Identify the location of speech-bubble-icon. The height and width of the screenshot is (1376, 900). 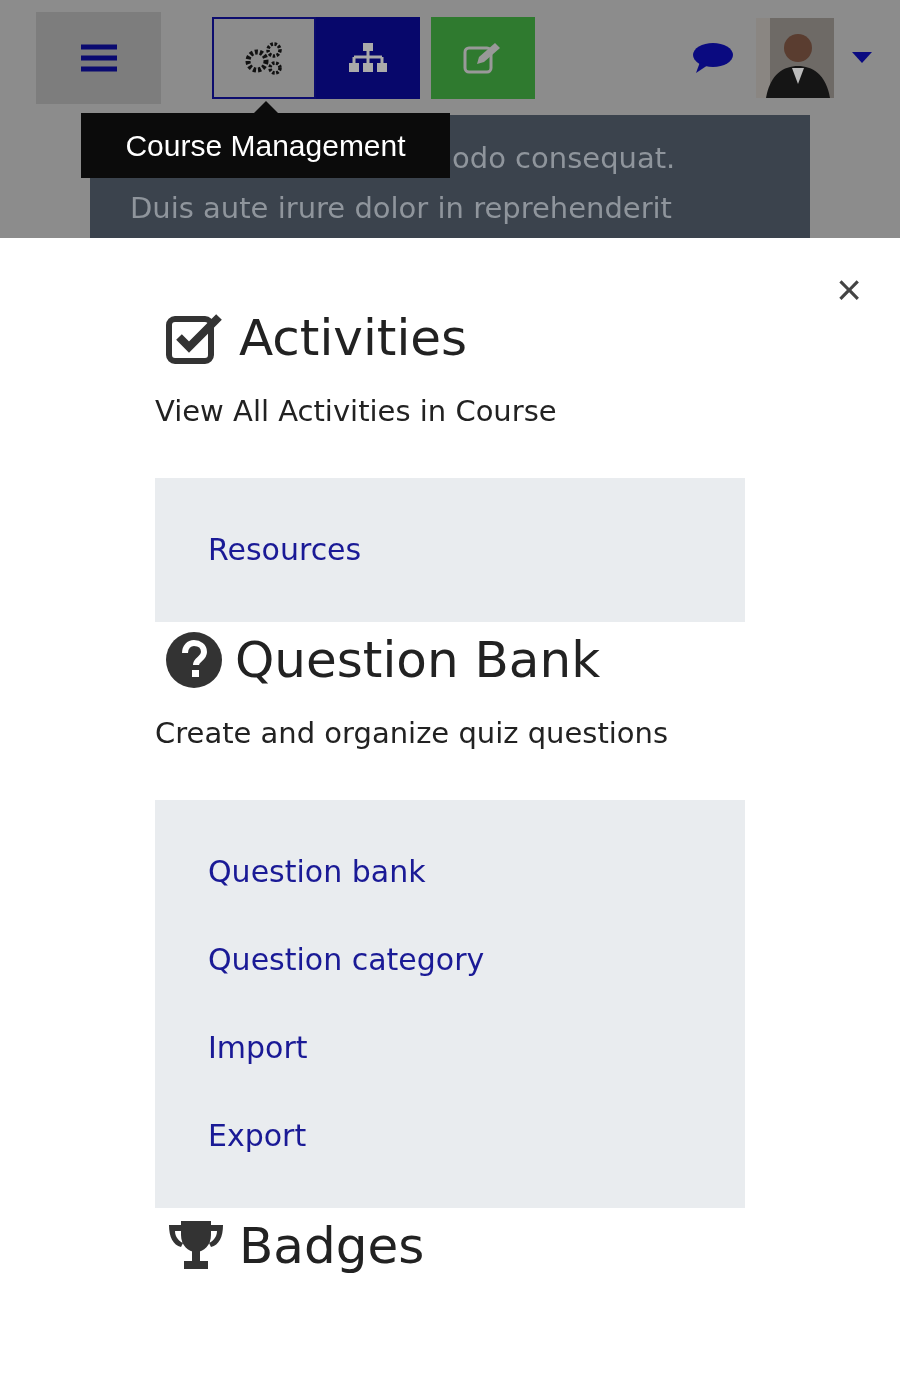
(713, 57).